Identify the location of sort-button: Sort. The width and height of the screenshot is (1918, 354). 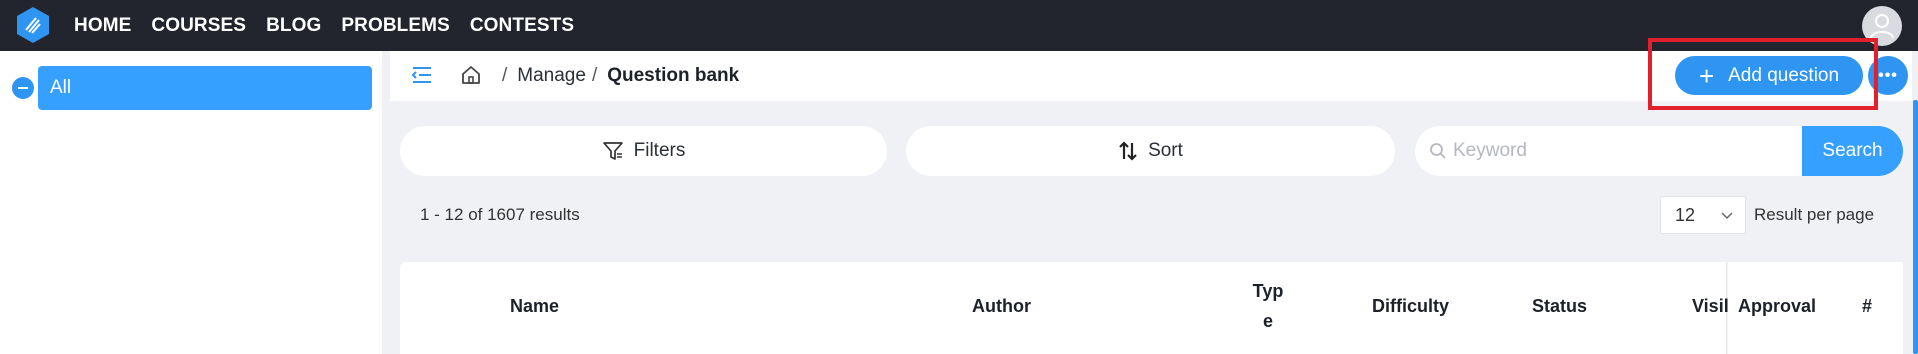
(1150, 151).